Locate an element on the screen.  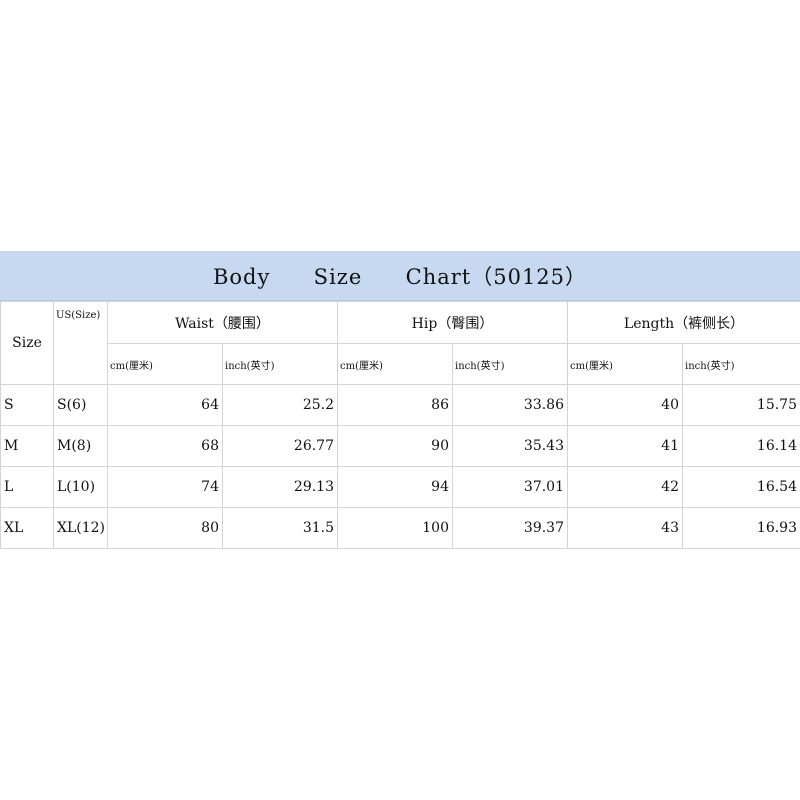
header-waist-cm: cm(厘米) is located at coordinates (165, 364).